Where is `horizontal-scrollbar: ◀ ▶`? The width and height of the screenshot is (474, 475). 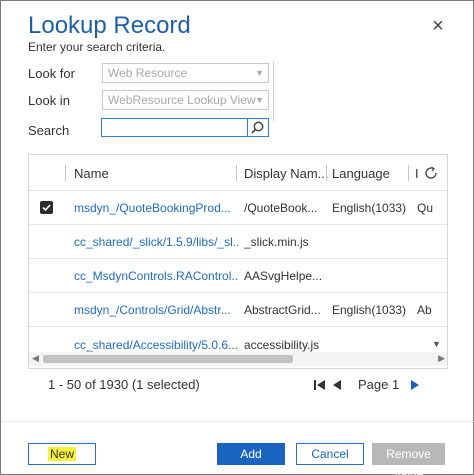 horizontal-scrollbar: ◀ ▶ is located at coordinates (238, 359).